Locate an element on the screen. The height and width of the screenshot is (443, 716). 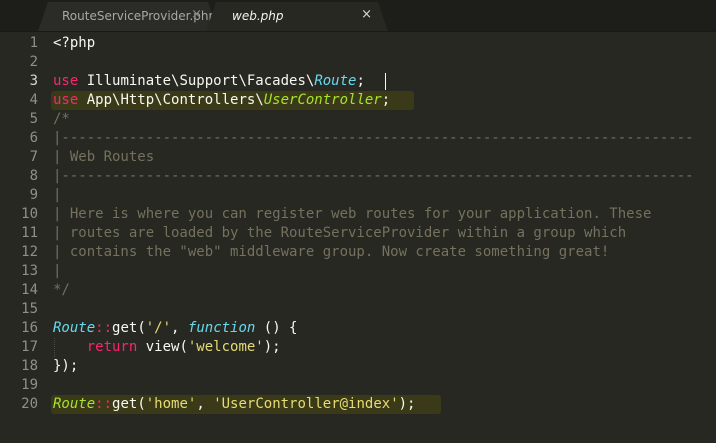
indent-guide is located at coordinates (54, 347).